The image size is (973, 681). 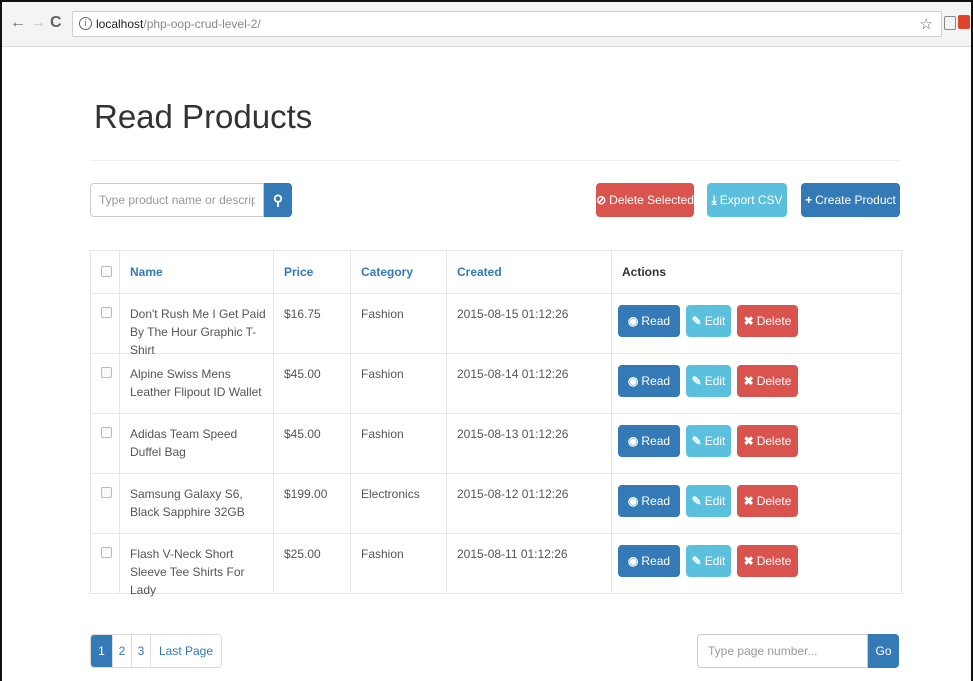 What do you see at coordinates (56, 23) in the screenshot?
I see `reload-icon: C` at bounding box center [56, 23].